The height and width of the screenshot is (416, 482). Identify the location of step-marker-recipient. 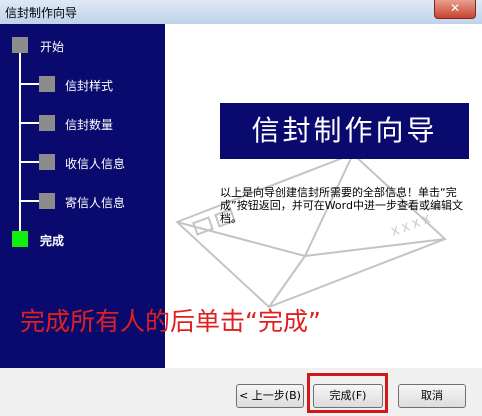
(47, 162).